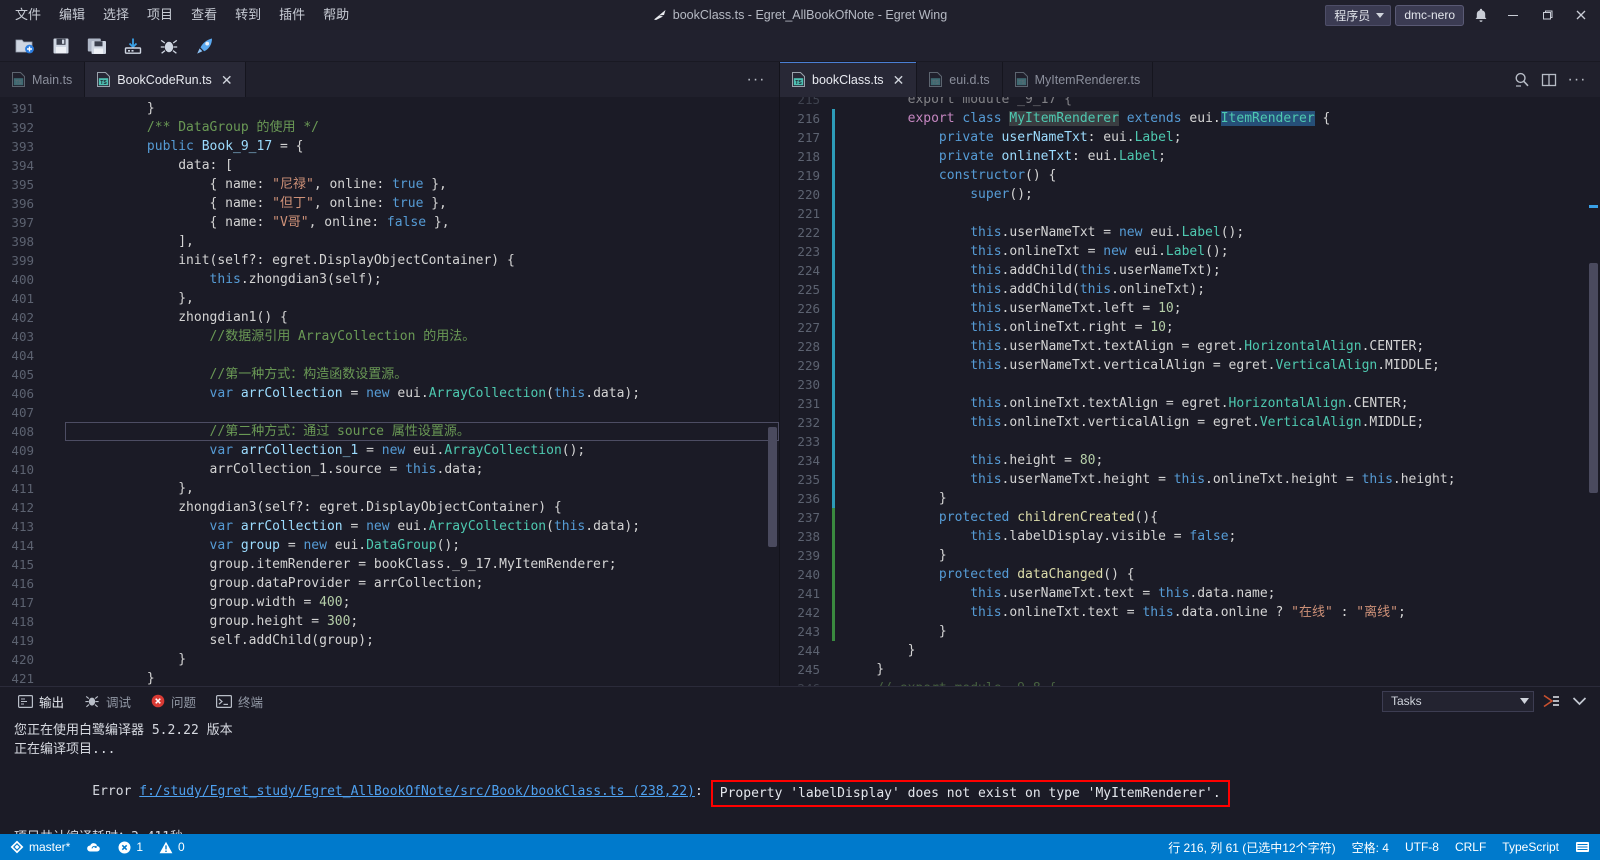 This screenshot has width=1600, height=860. What do you see at coordinates (61, 46) in the screenshot?
I see `save-icon` at bounding box center [61, 46].